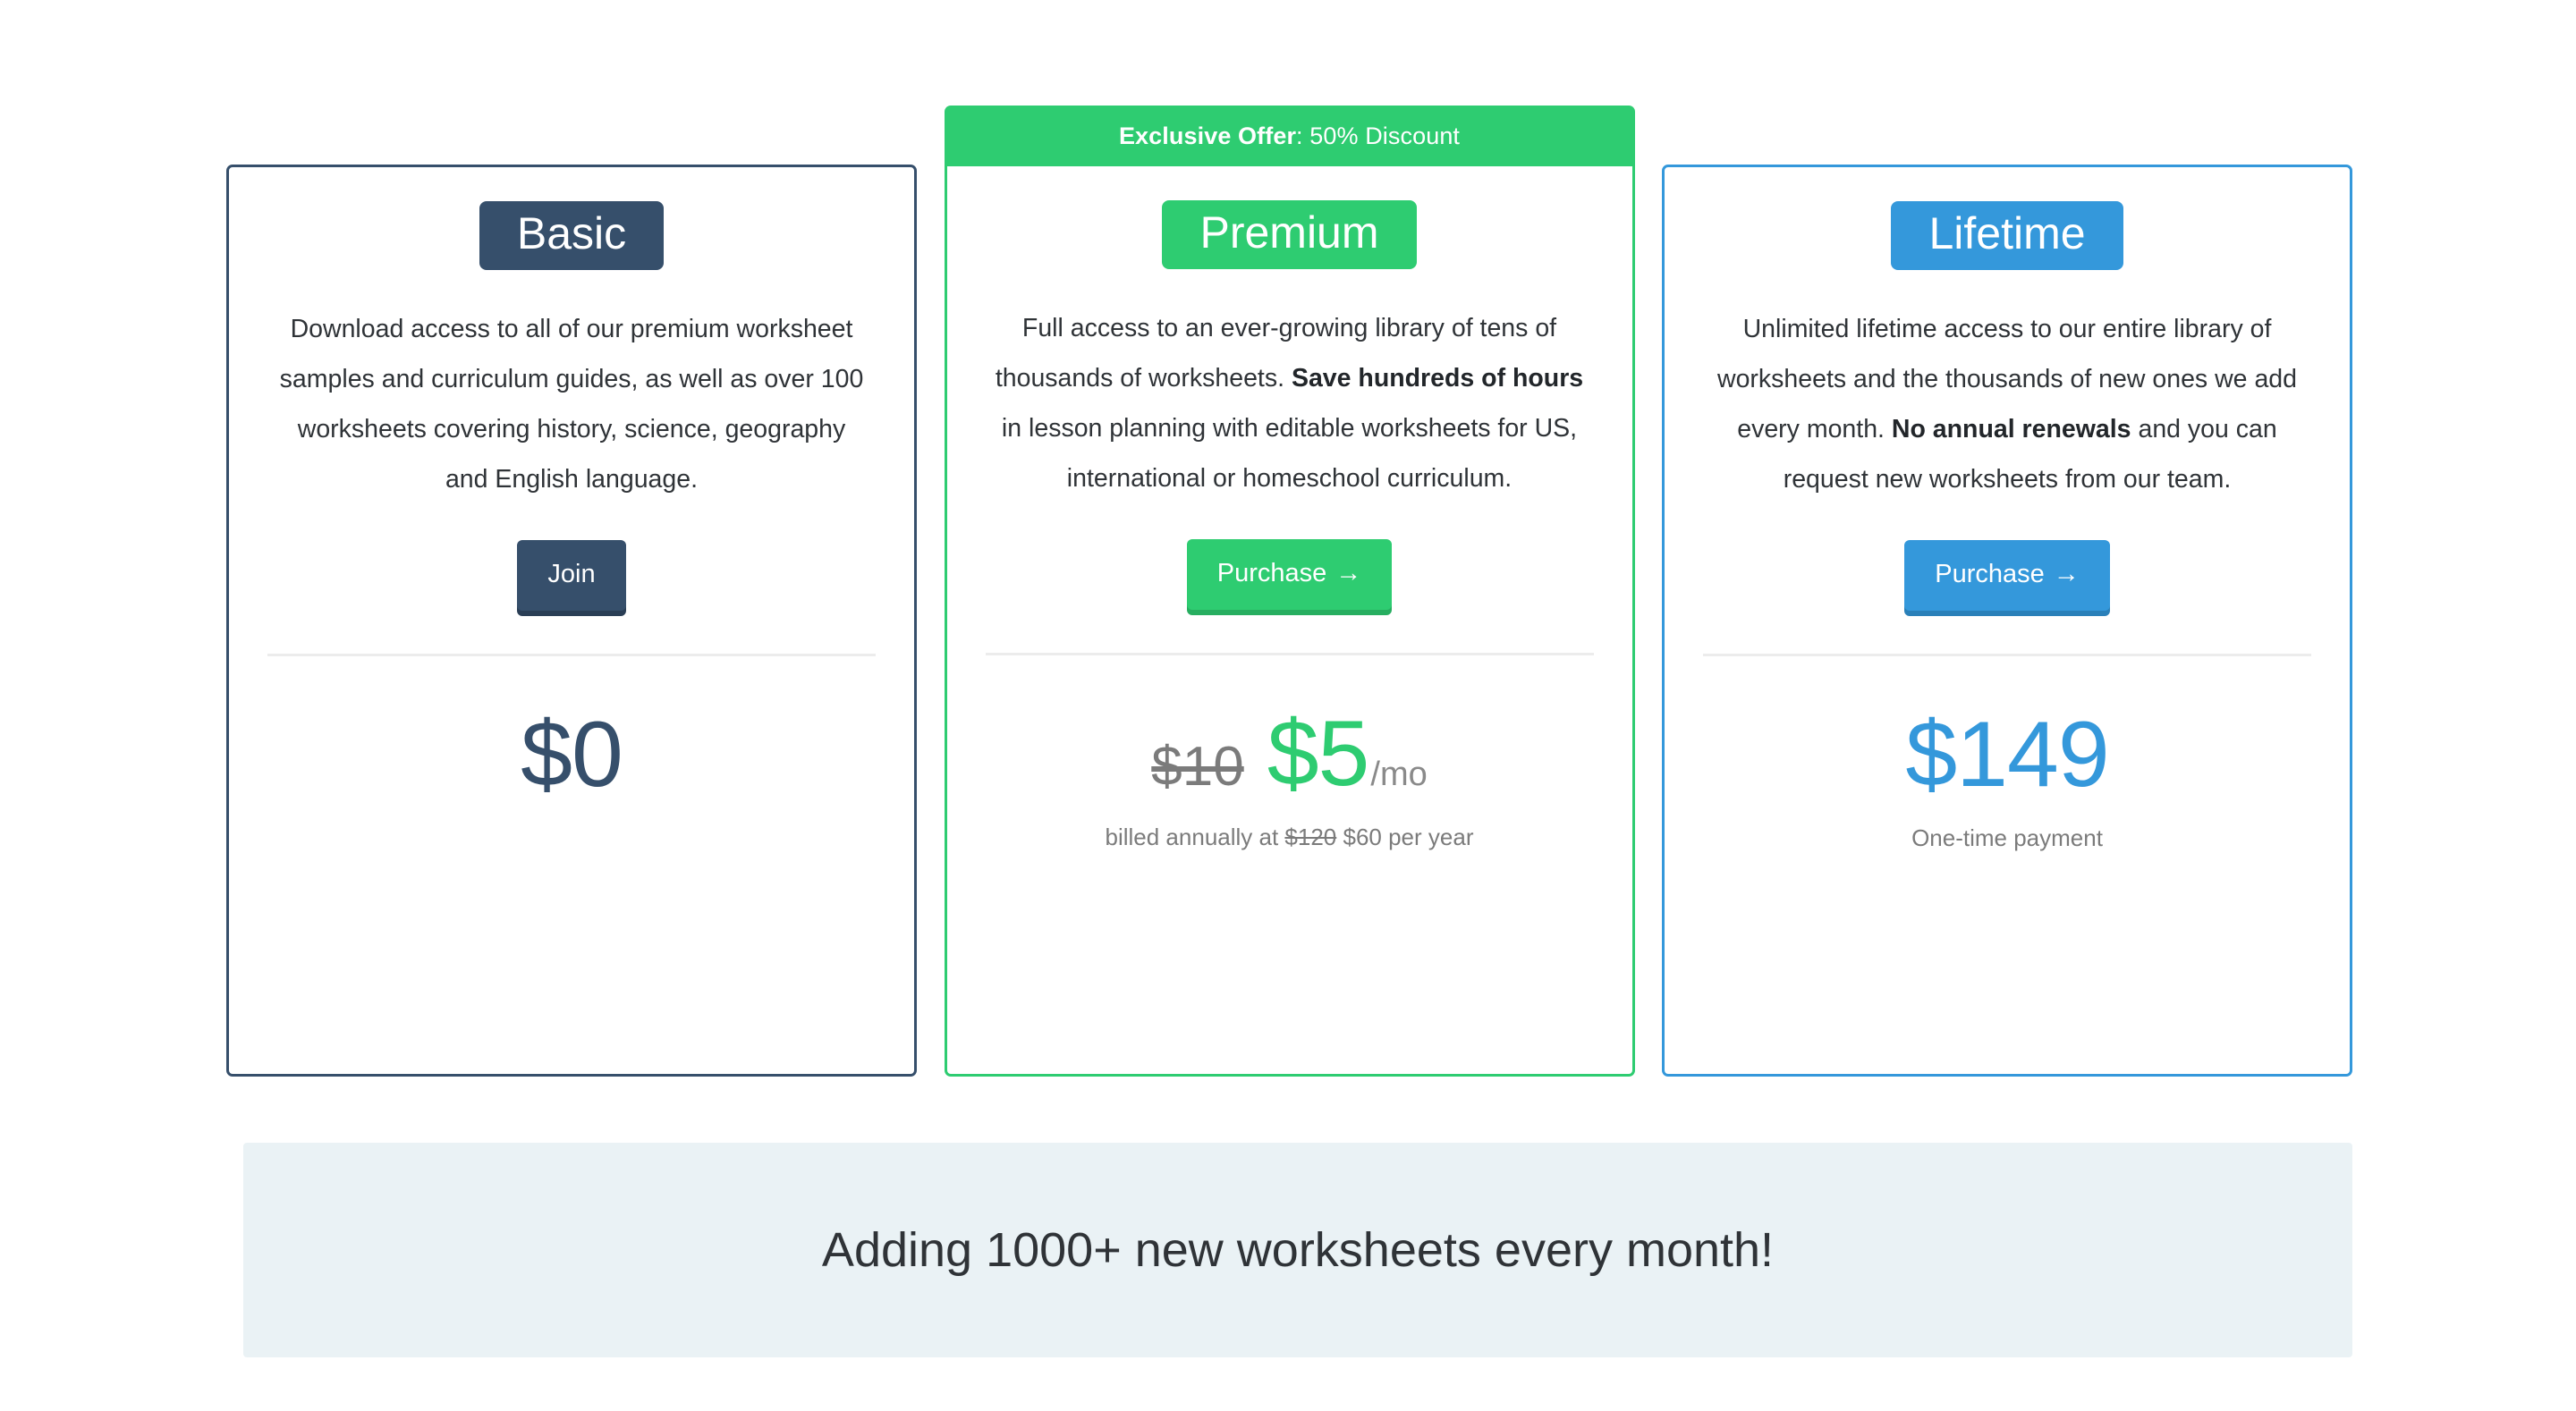 The height and width of the screenshot is (1411, 2576). What do you see at coordinates (2007, 838) in the screenshot?
I see `price-note-lifetime: One-time payment` at bounding box center [2007, 838].